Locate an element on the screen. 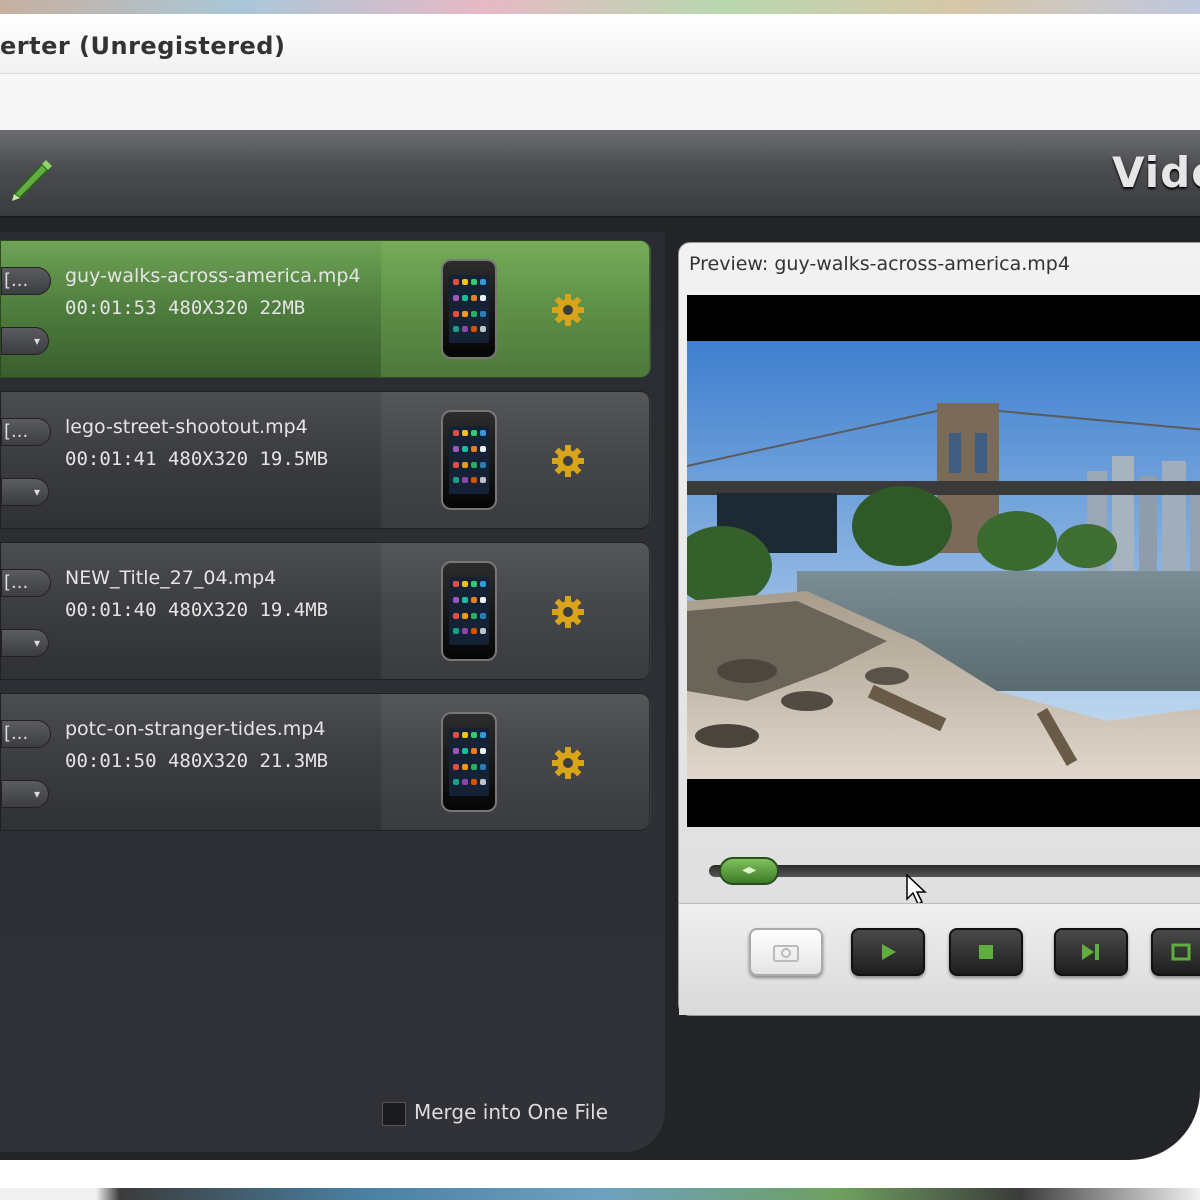 Image resolution: width=1200 pixels, height=1200 pixels. preview-title: Preview: guy-walks-across-america.mp4 is located at coordinates (879, 264).